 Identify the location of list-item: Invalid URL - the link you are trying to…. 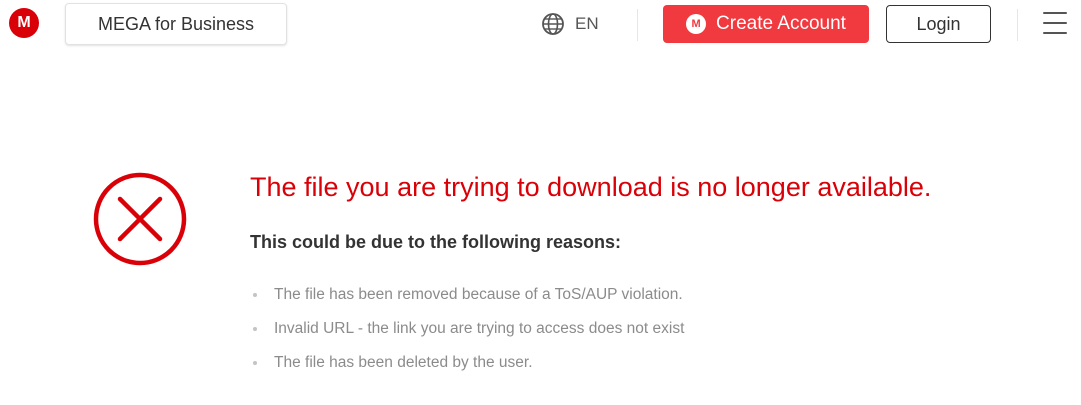
(467, 335).